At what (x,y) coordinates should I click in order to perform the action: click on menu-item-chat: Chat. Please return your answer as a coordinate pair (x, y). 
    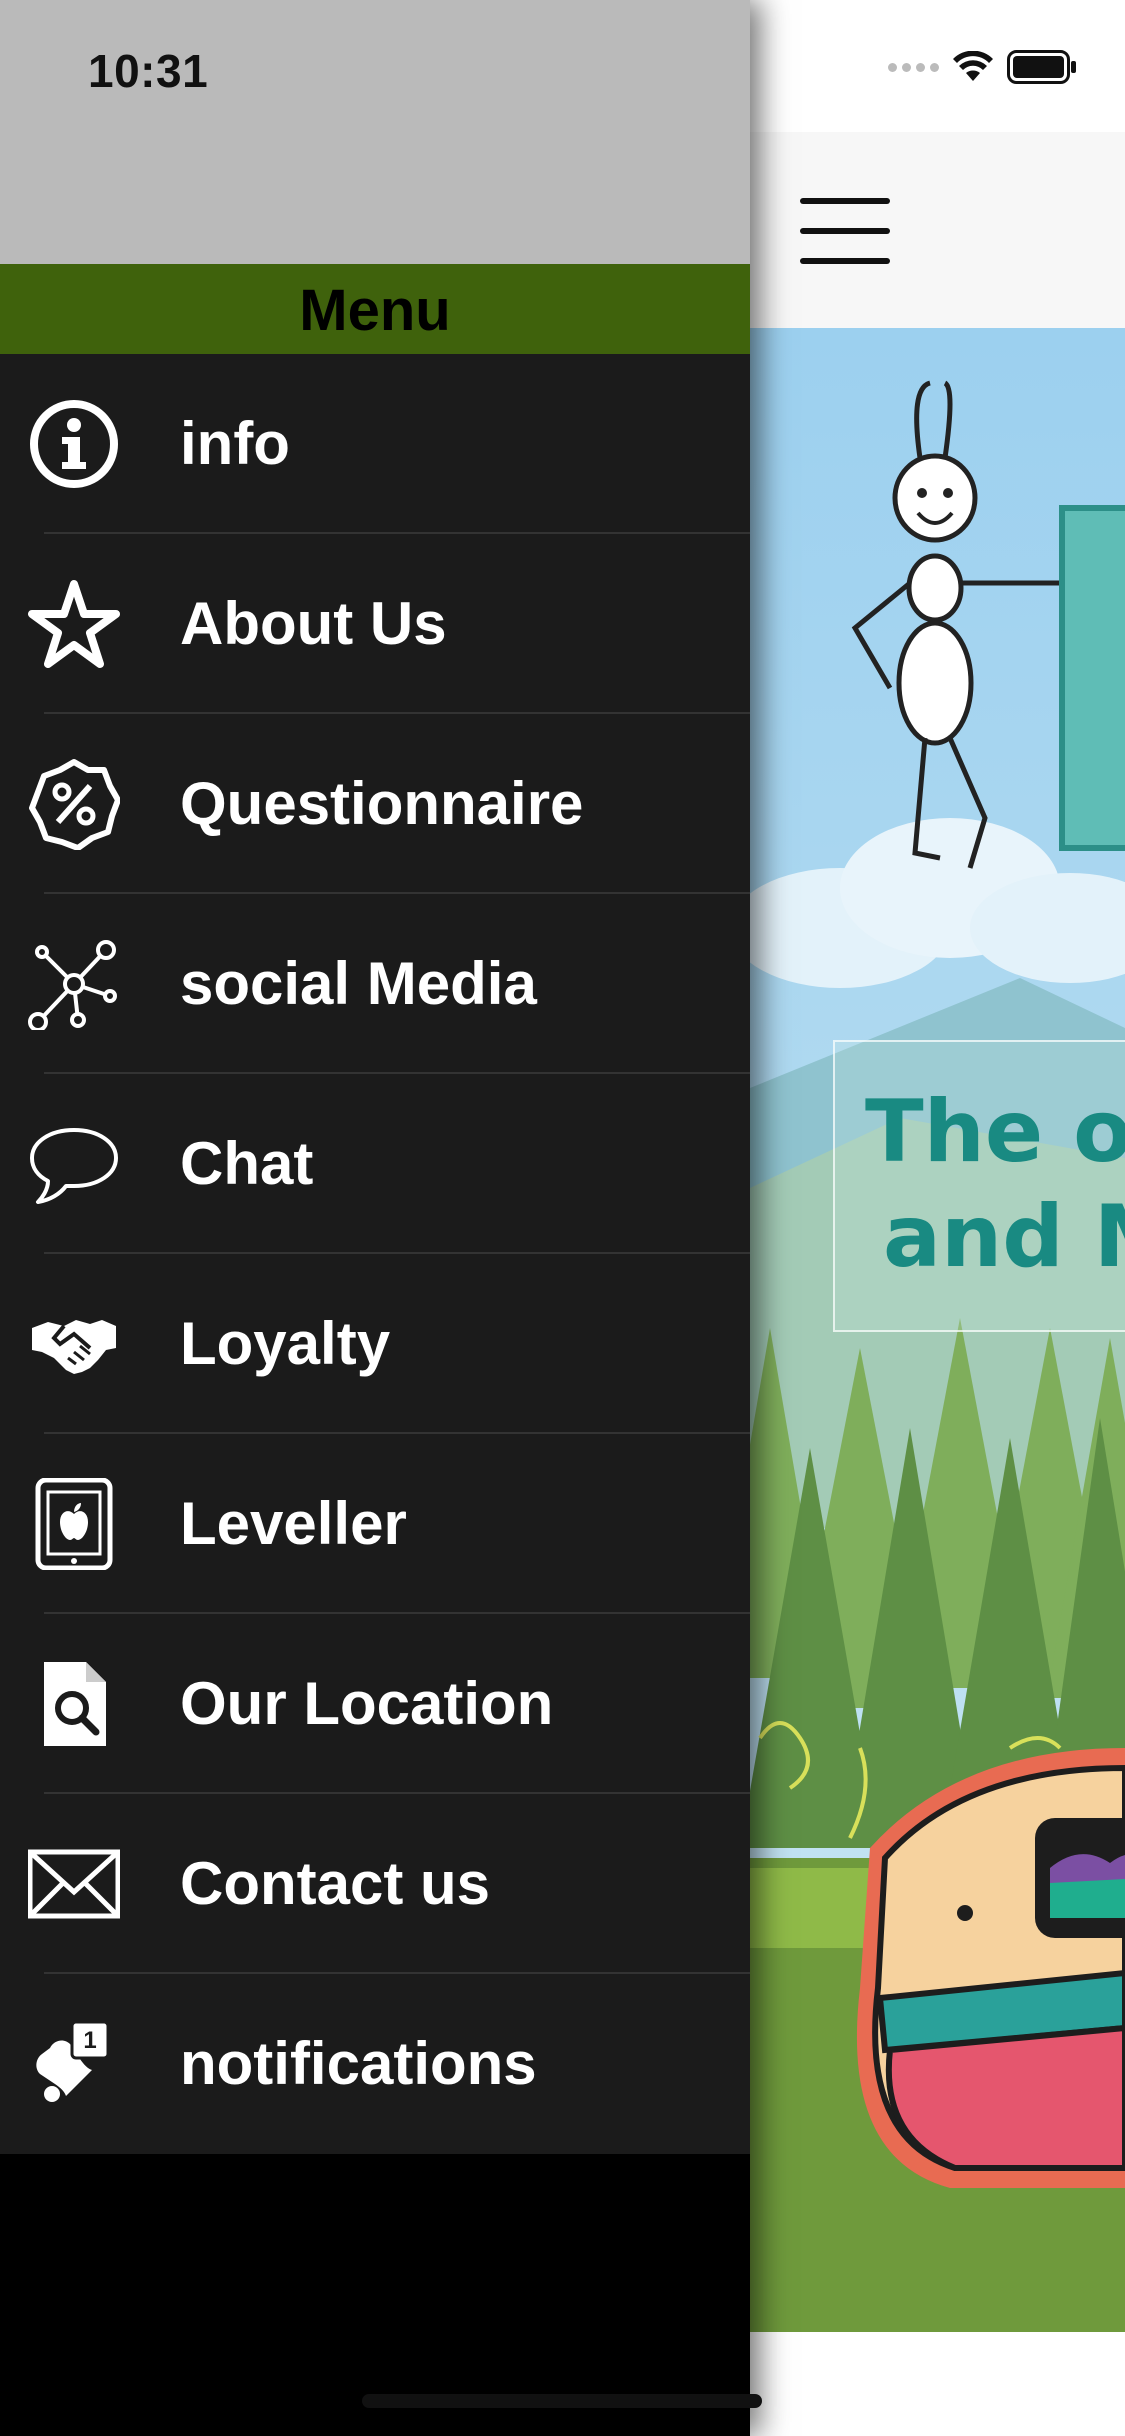
    Looking at the image, I should click on (375, 1164).